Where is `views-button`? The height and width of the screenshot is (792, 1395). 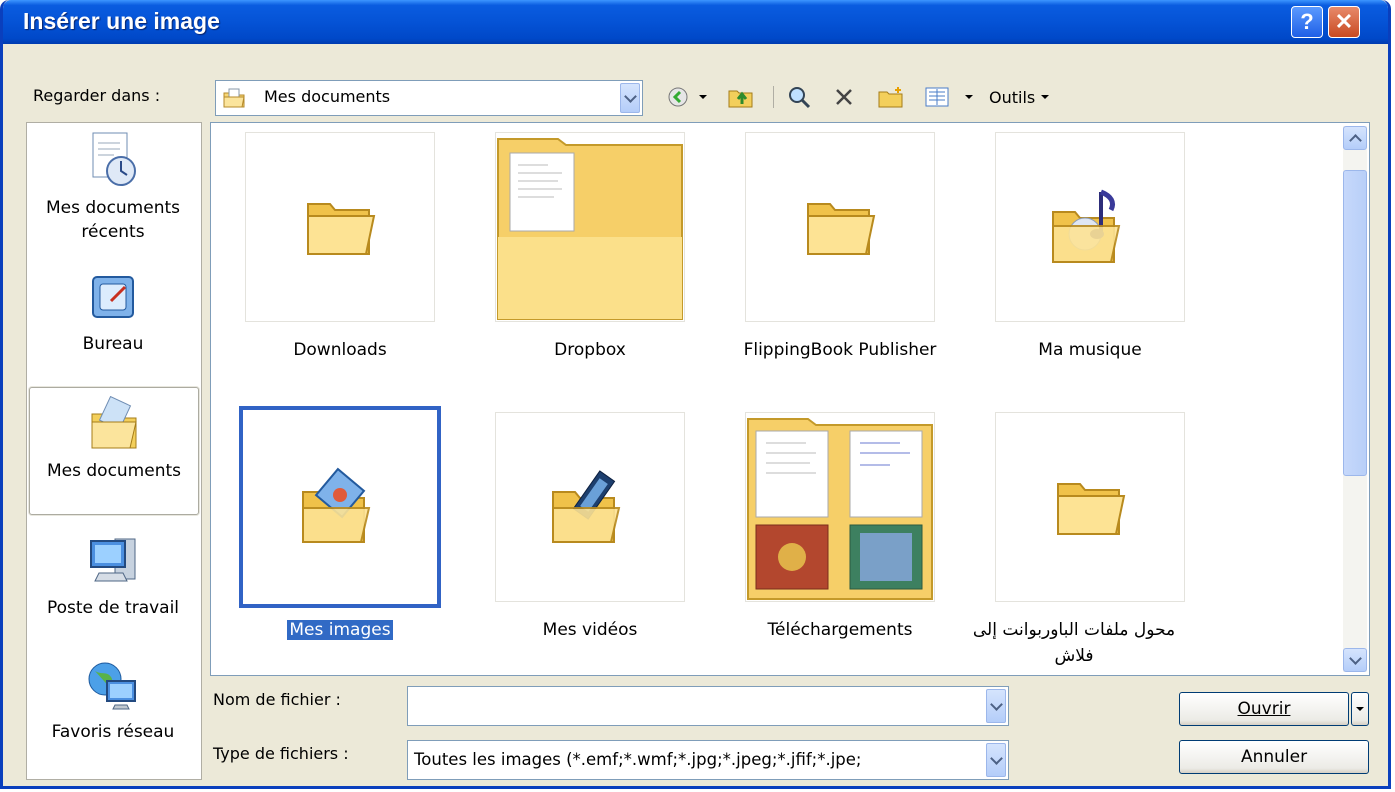
views-button is located at coordinates (937, 97).